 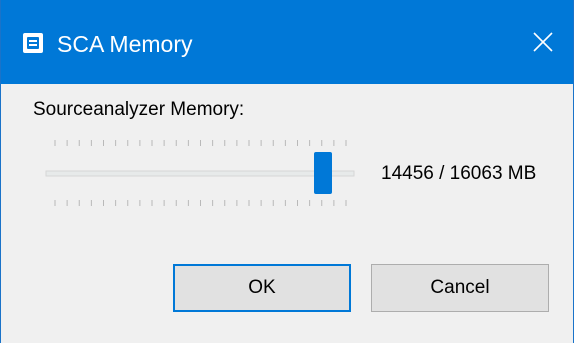 I want to click on close-button, so click(x=542, y=42).